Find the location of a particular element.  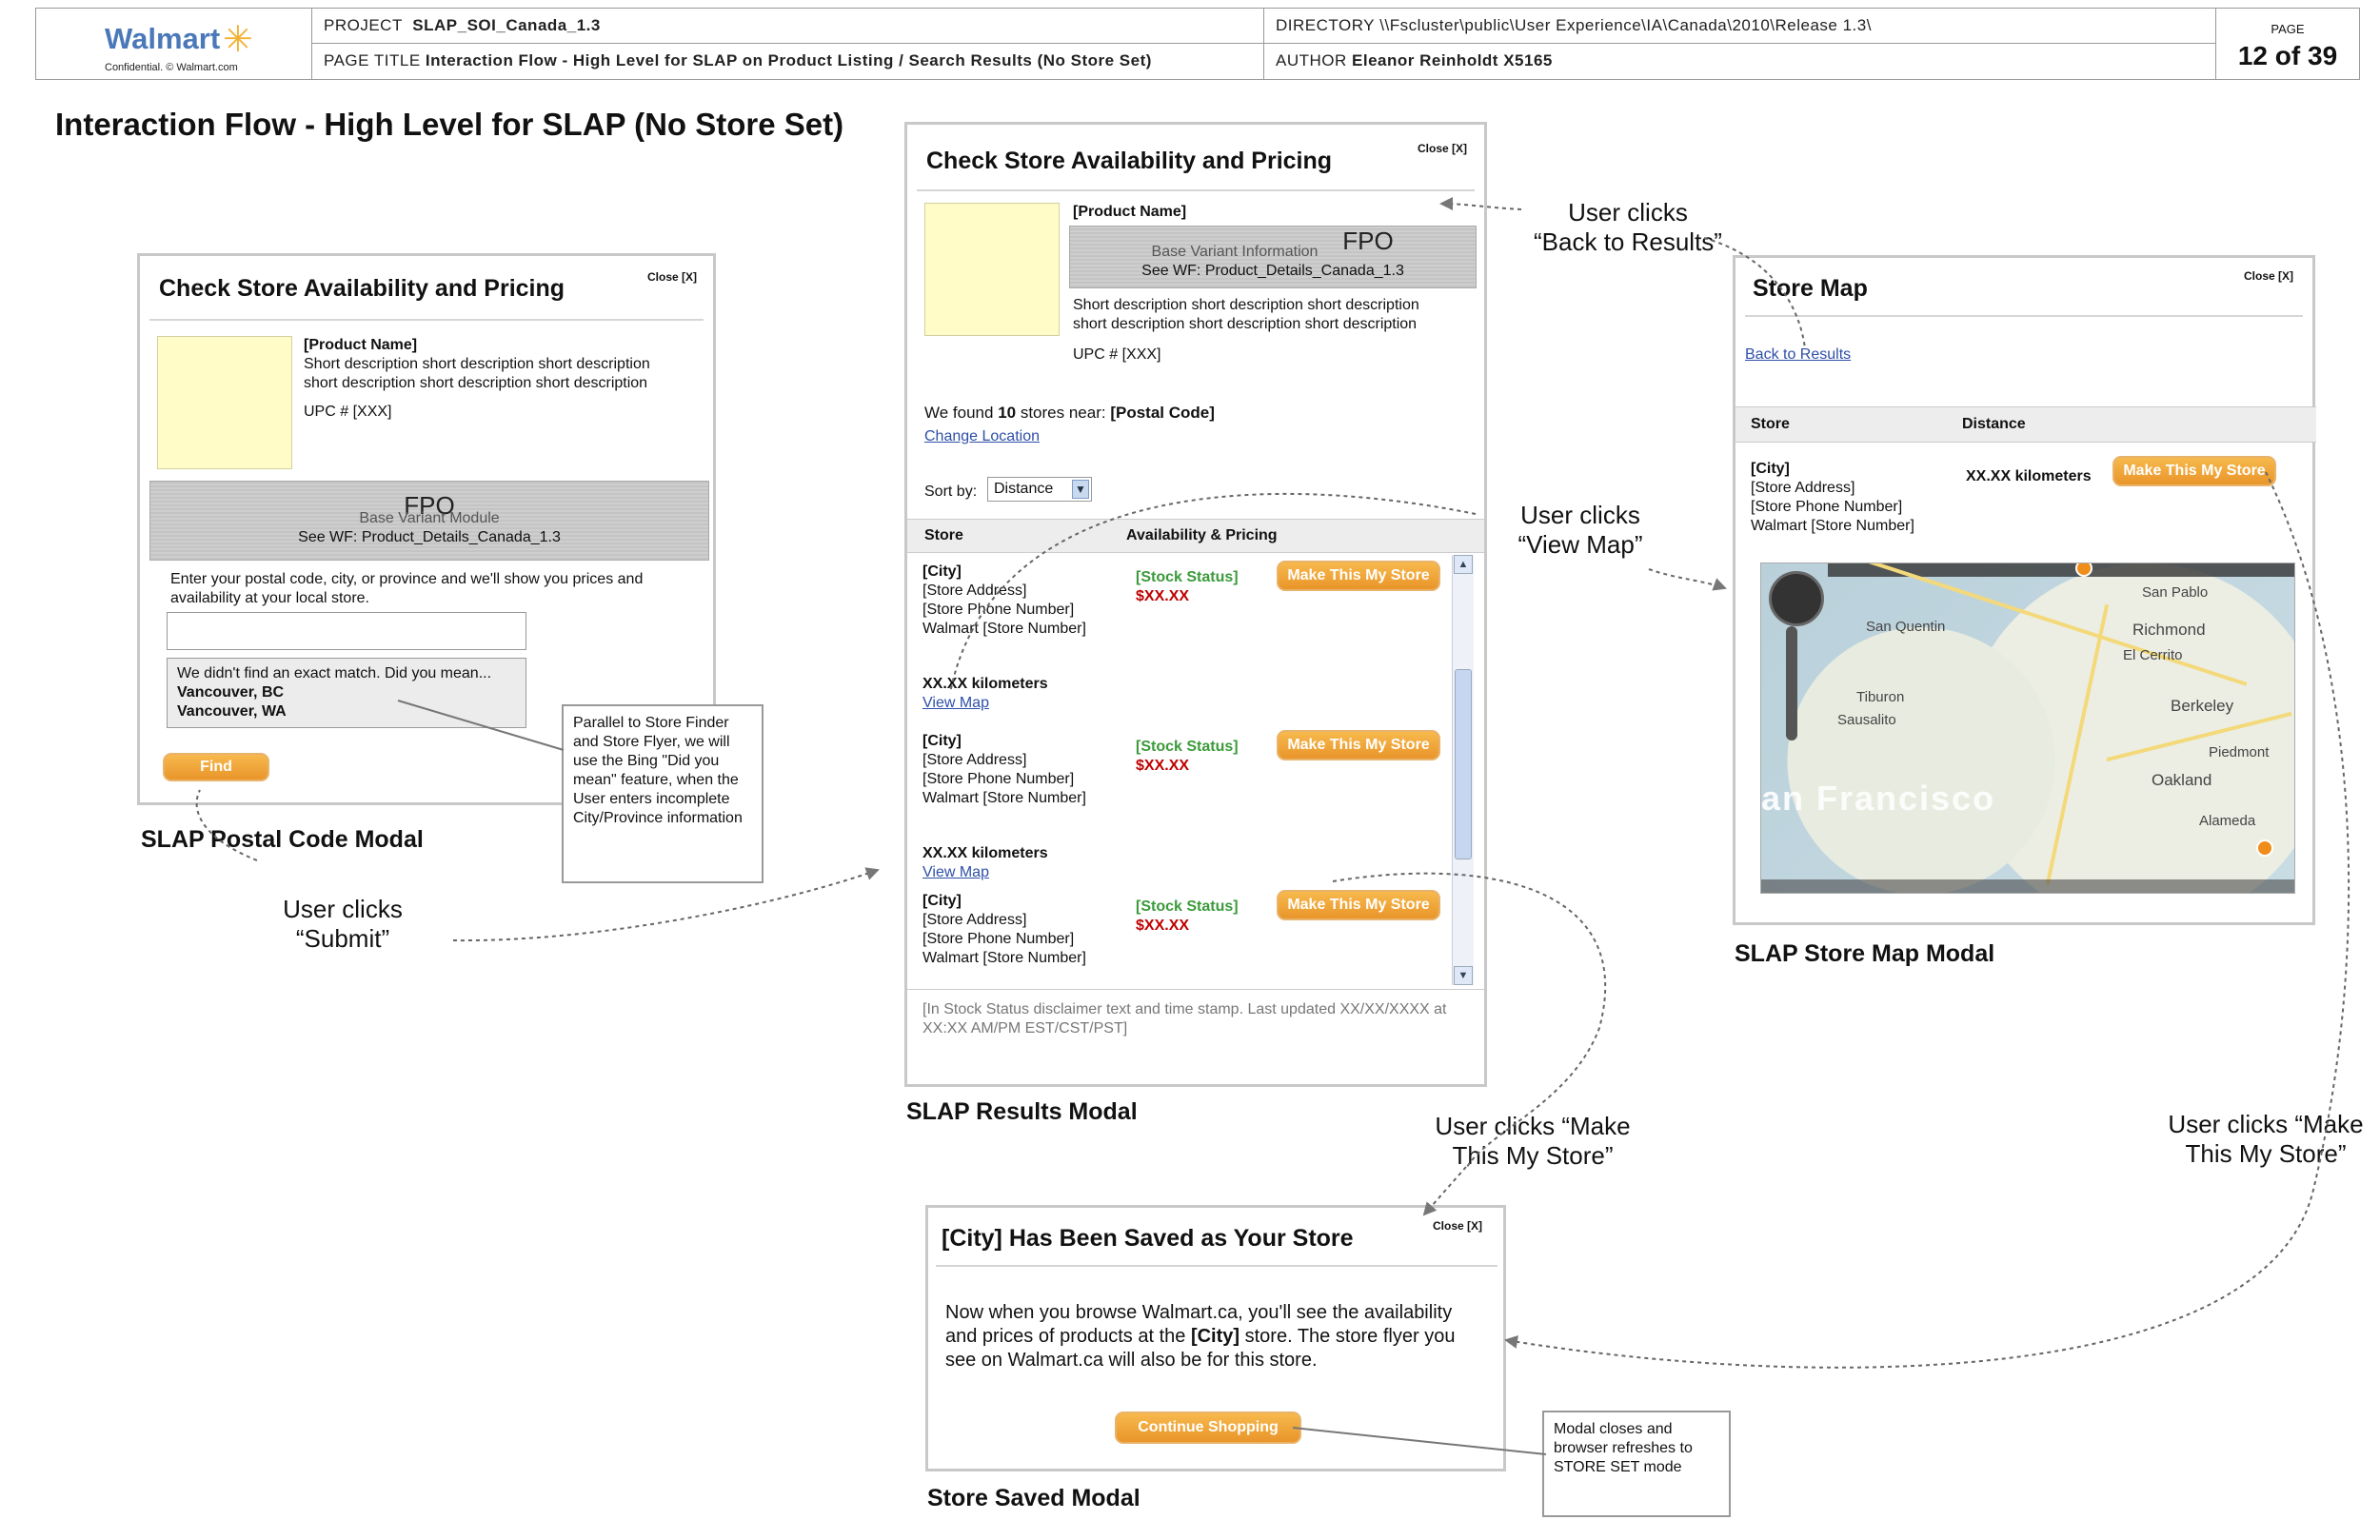

arrow-submit-origin is located at coordinates (226, 825).